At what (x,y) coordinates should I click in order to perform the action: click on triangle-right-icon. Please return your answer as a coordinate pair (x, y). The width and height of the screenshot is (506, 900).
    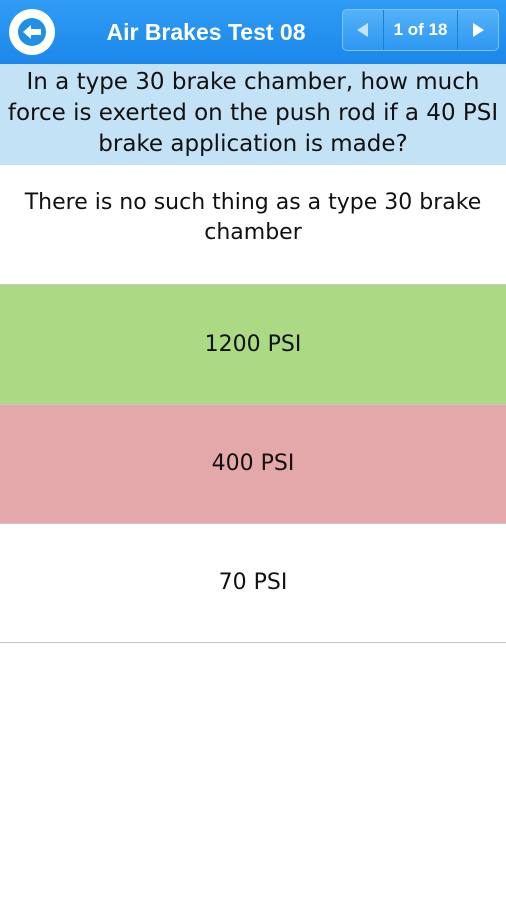
    Looking at the image, I should click on (478, 30).